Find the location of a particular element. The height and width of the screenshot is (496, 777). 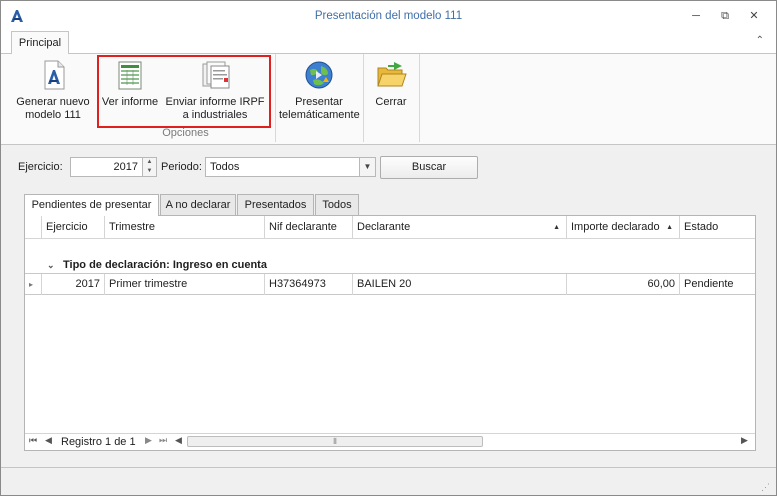

col-ejercicio: Ejercicio is located at coordinates (72, 227).